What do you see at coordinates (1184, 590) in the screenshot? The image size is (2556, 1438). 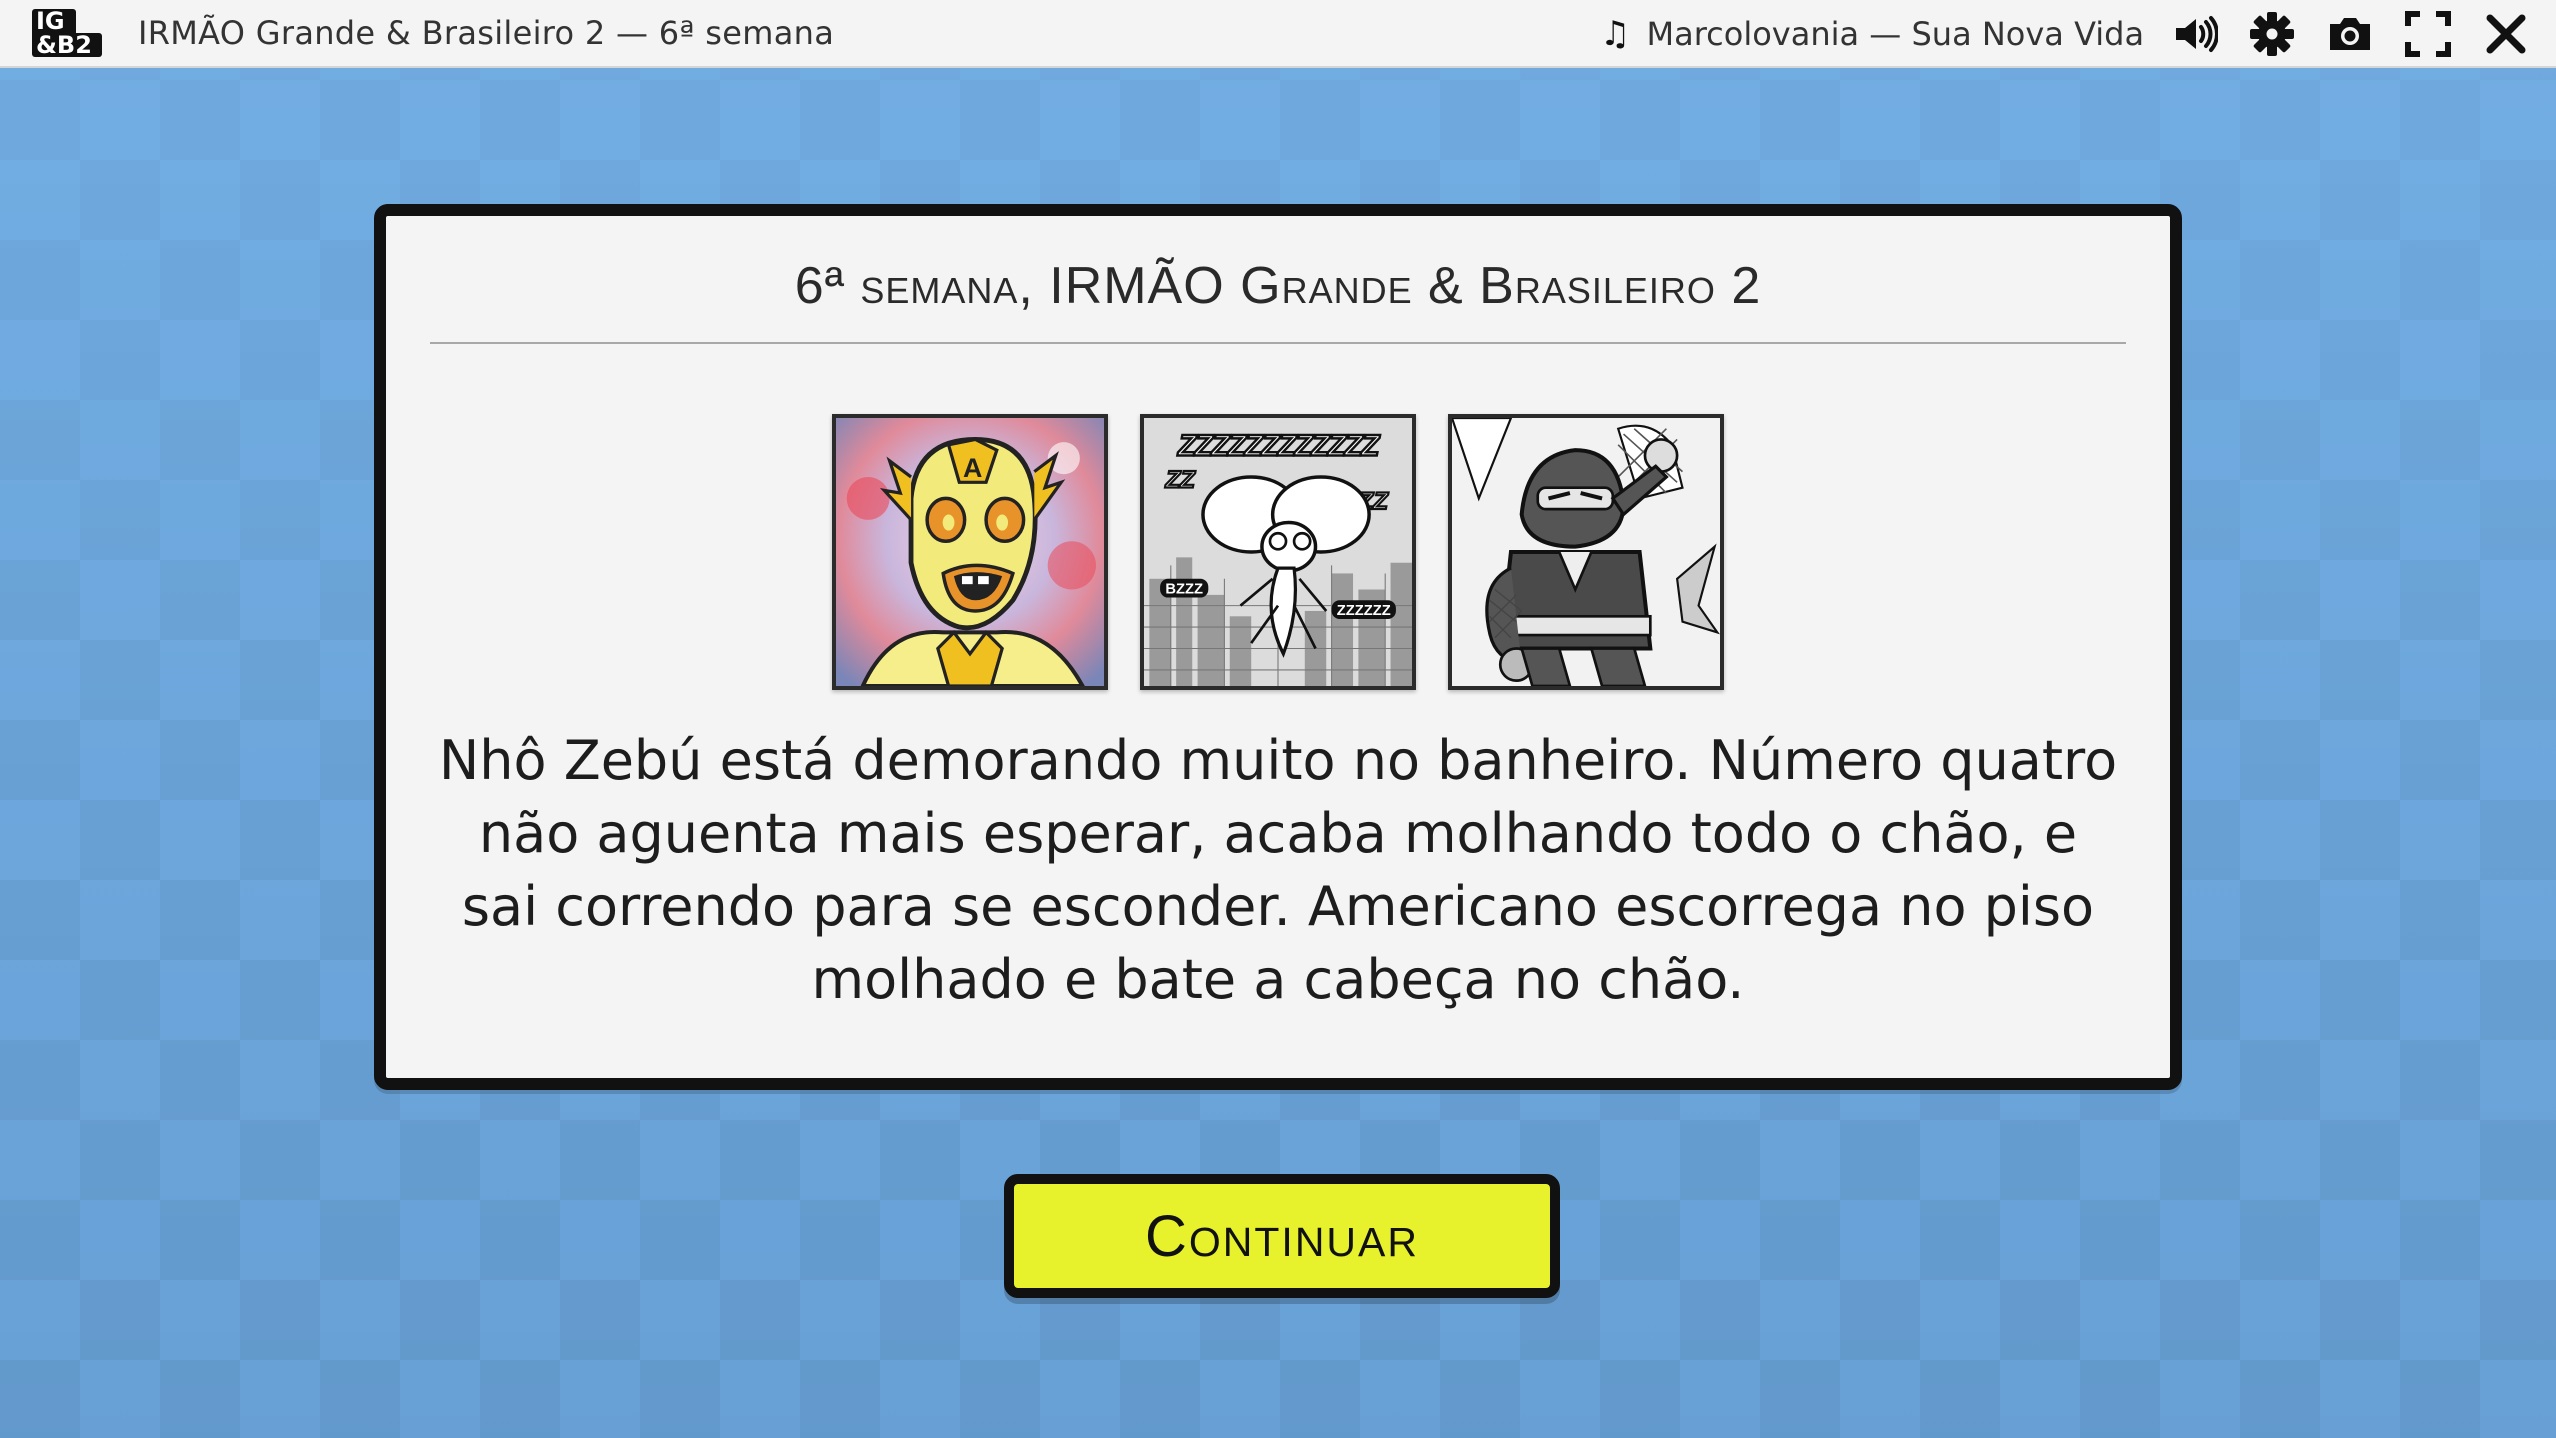 I see `svg-text: BZZZ` at bounding box center [1184, 590].